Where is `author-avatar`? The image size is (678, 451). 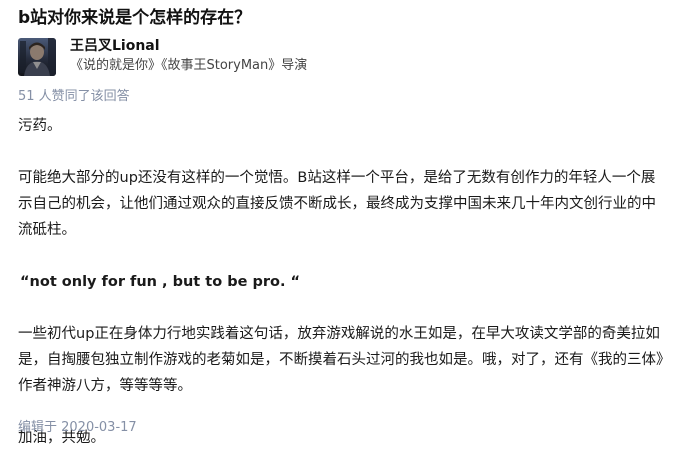 author-avatar is located at coordinates (37, 57).